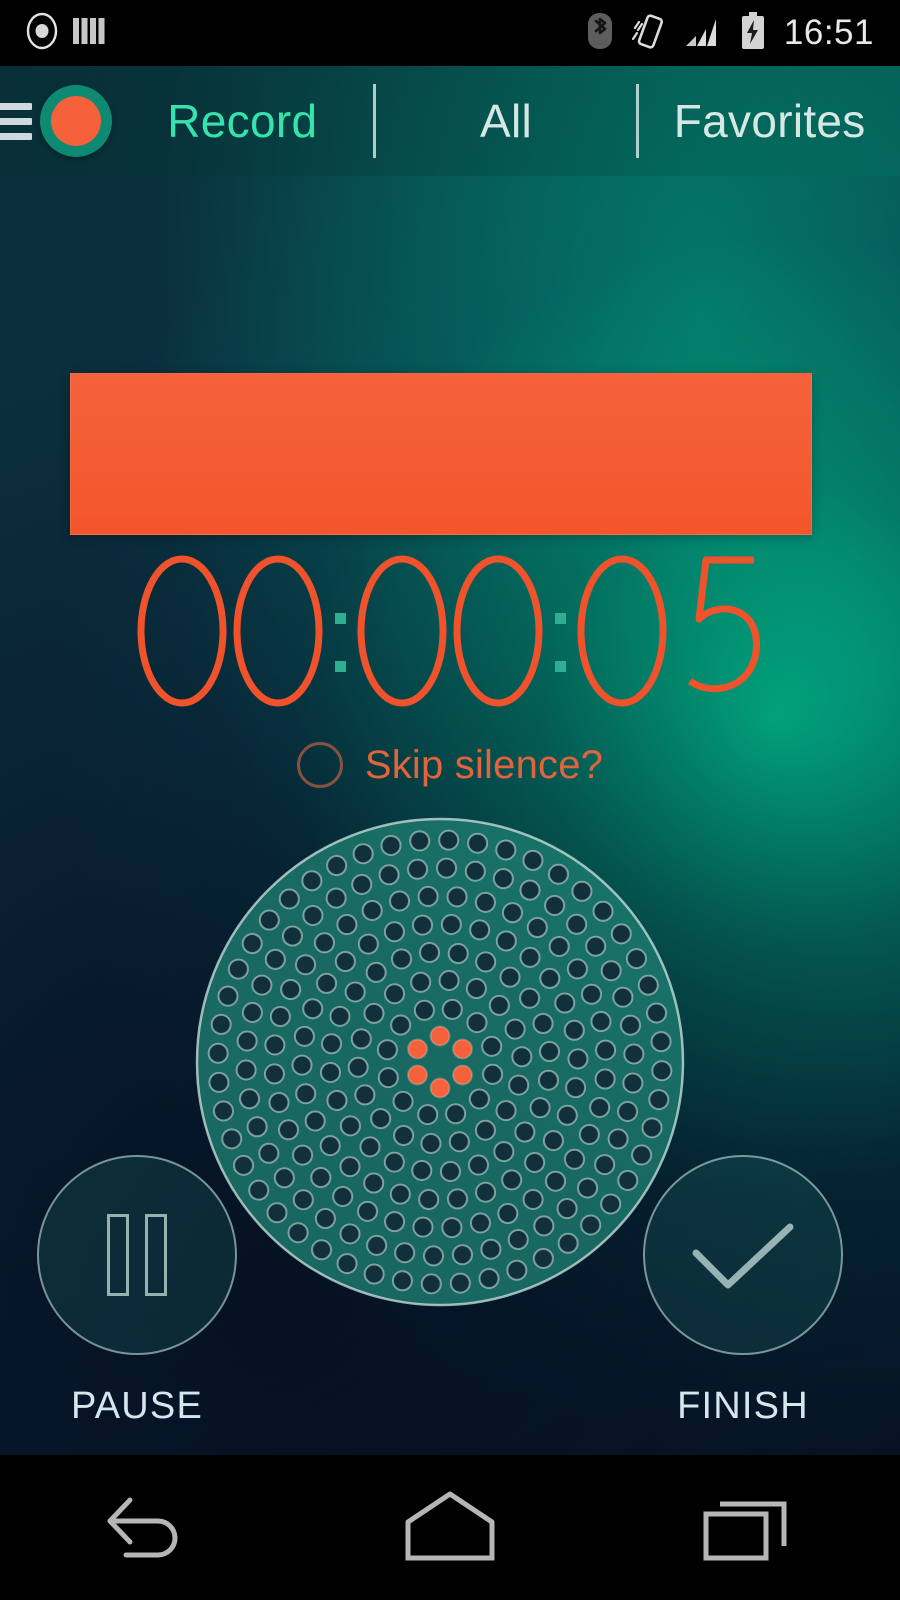 This screenshot has width=900, height=1600. What do you see at coordinates (484, 764) in the screenshot?
I see `skip-silence-label: Skip silence?` at bounding box center [484, 764].